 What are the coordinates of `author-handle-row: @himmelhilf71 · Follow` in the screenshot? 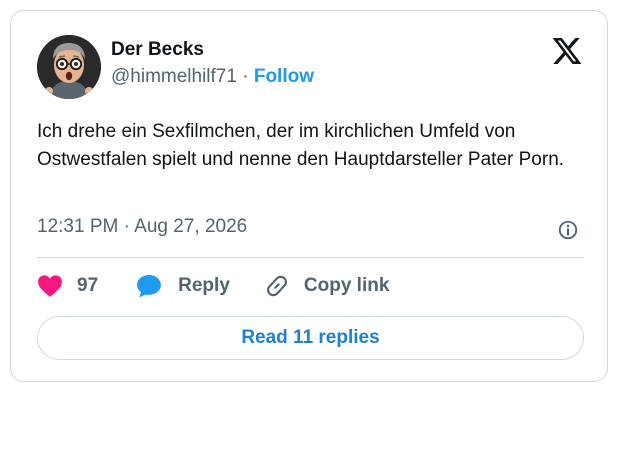 It's located at (212, 77).